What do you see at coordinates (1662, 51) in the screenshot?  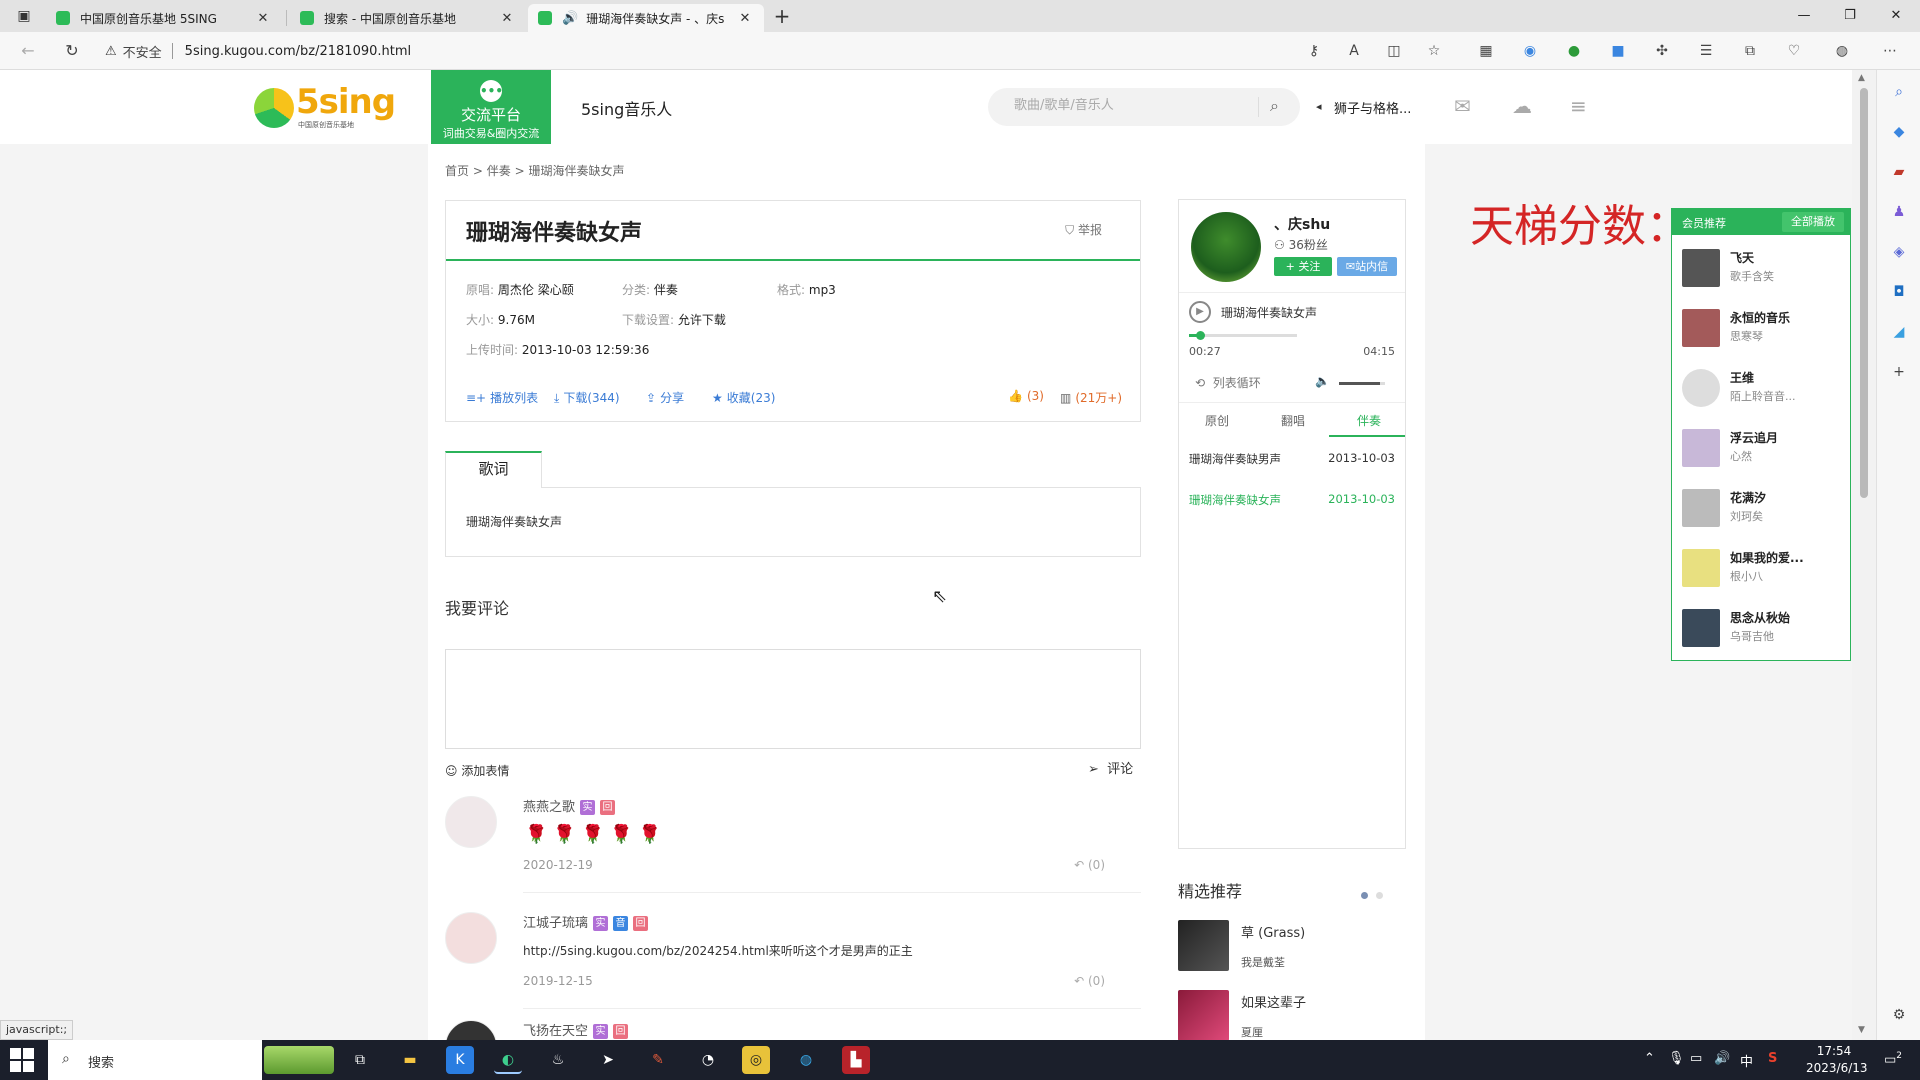 I see `extensions-puzzle-icon: ✣` at bounding box center [1662, 51].